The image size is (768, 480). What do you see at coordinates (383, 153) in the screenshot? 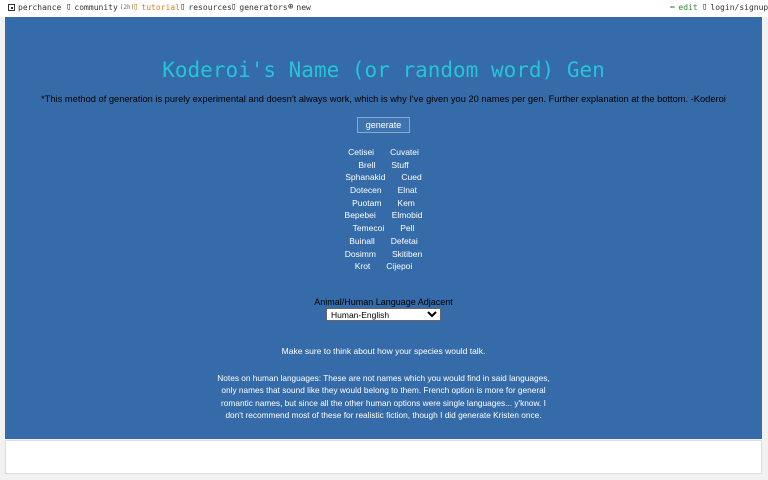
I see `name-row: Cetisei Cuvatei` at bounding box center [383, 153].